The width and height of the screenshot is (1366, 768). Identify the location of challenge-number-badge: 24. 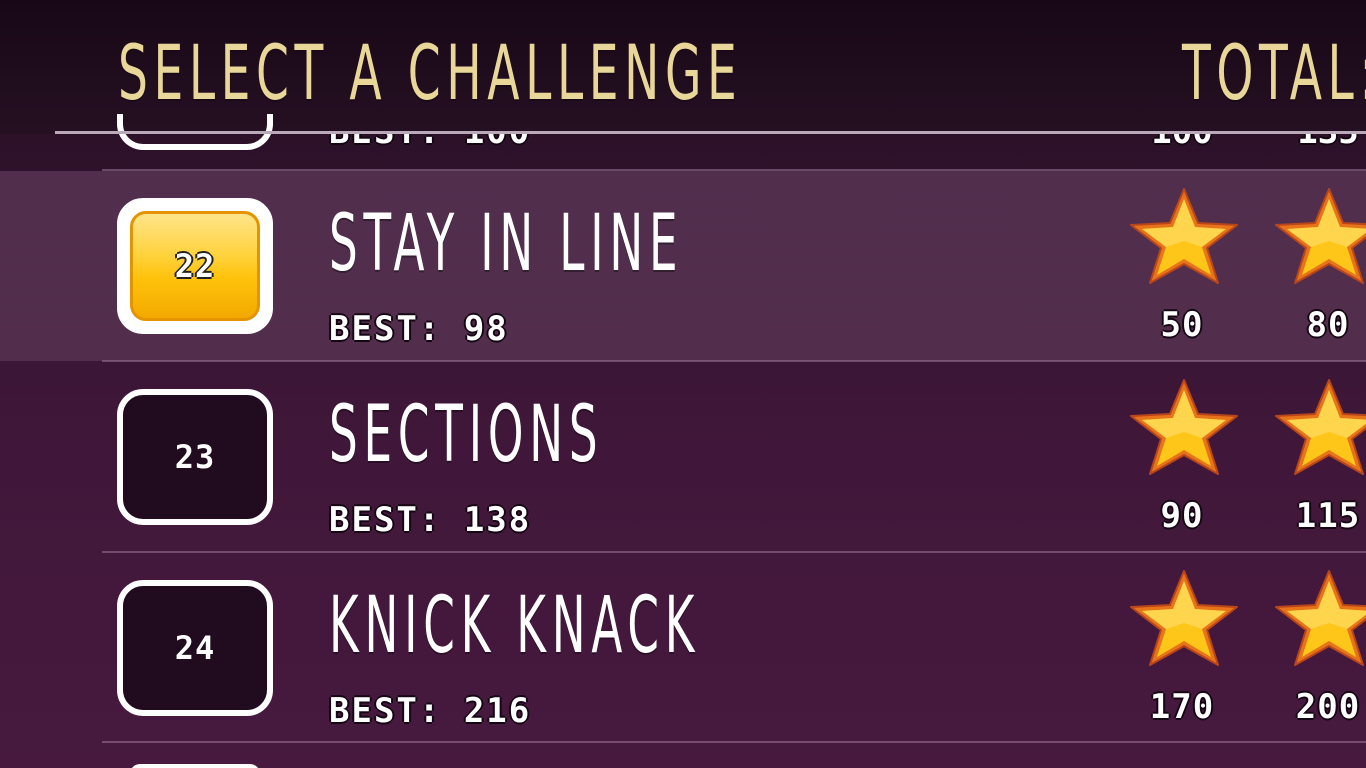
(195, 648).